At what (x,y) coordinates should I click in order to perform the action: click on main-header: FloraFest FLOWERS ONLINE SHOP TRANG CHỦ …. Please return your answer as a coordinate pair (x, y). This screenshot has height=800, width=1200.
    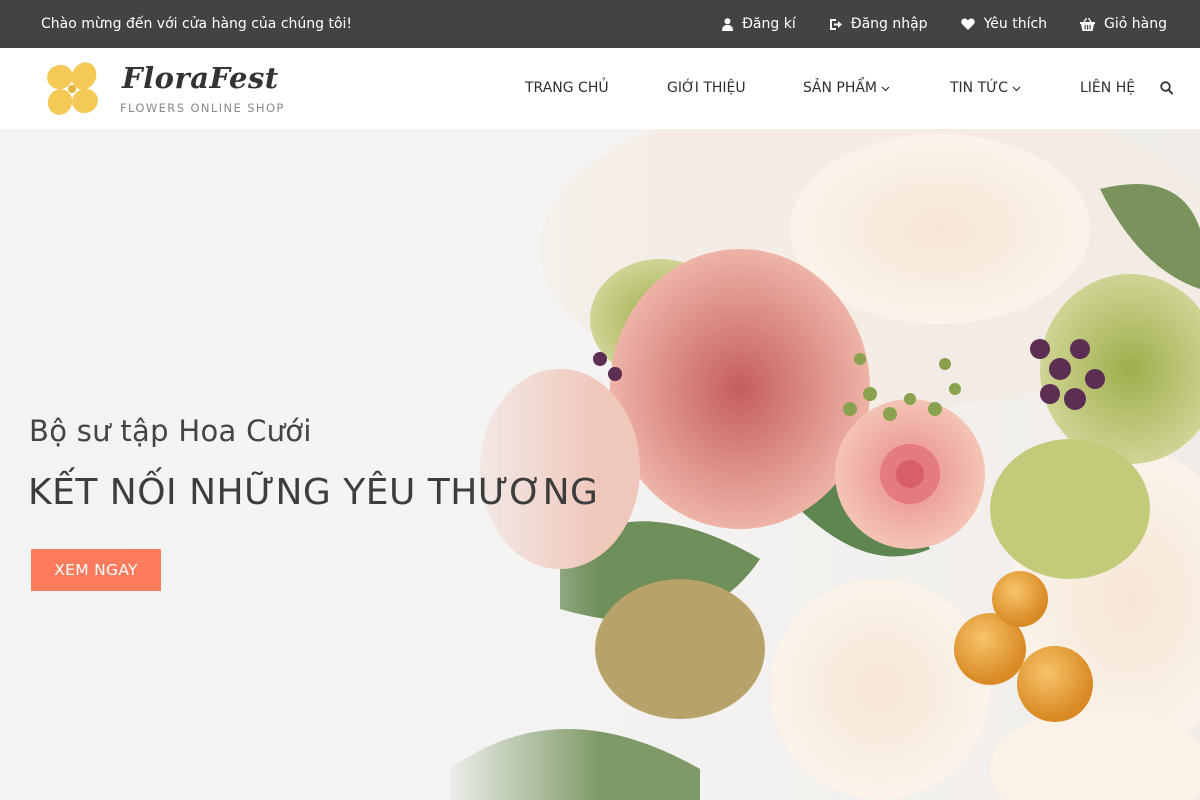
    Looking at the image, I should click on (600, 88).